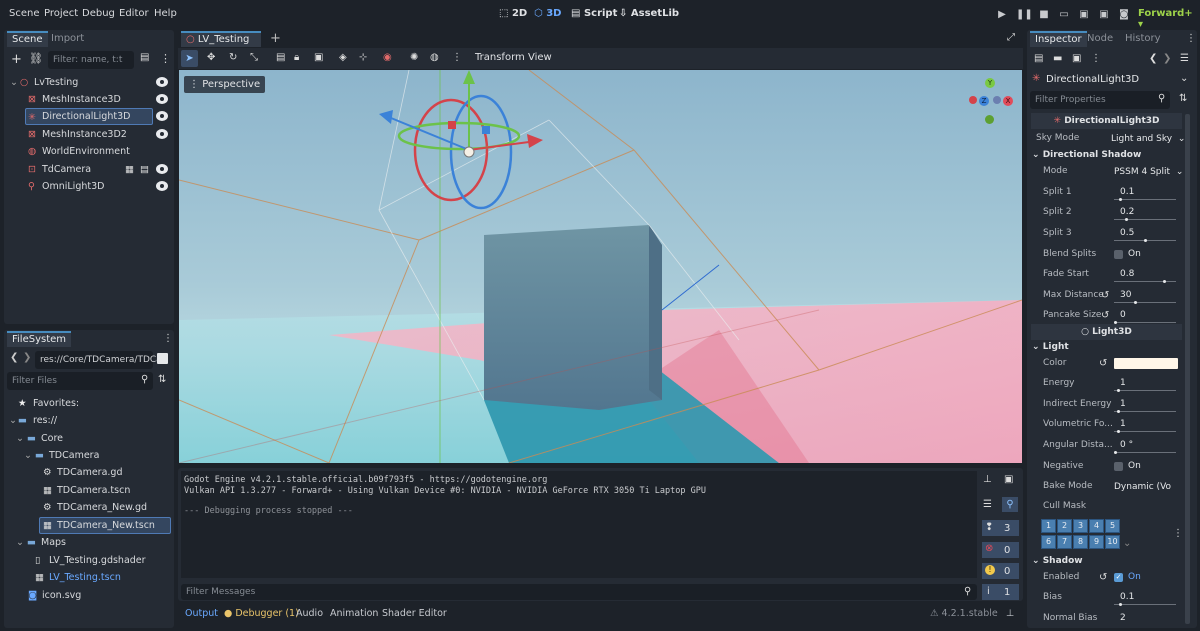 The width and height of the screenshot is (1200, 631). I want to click on play-icon: ▶, so click(1002, 15).